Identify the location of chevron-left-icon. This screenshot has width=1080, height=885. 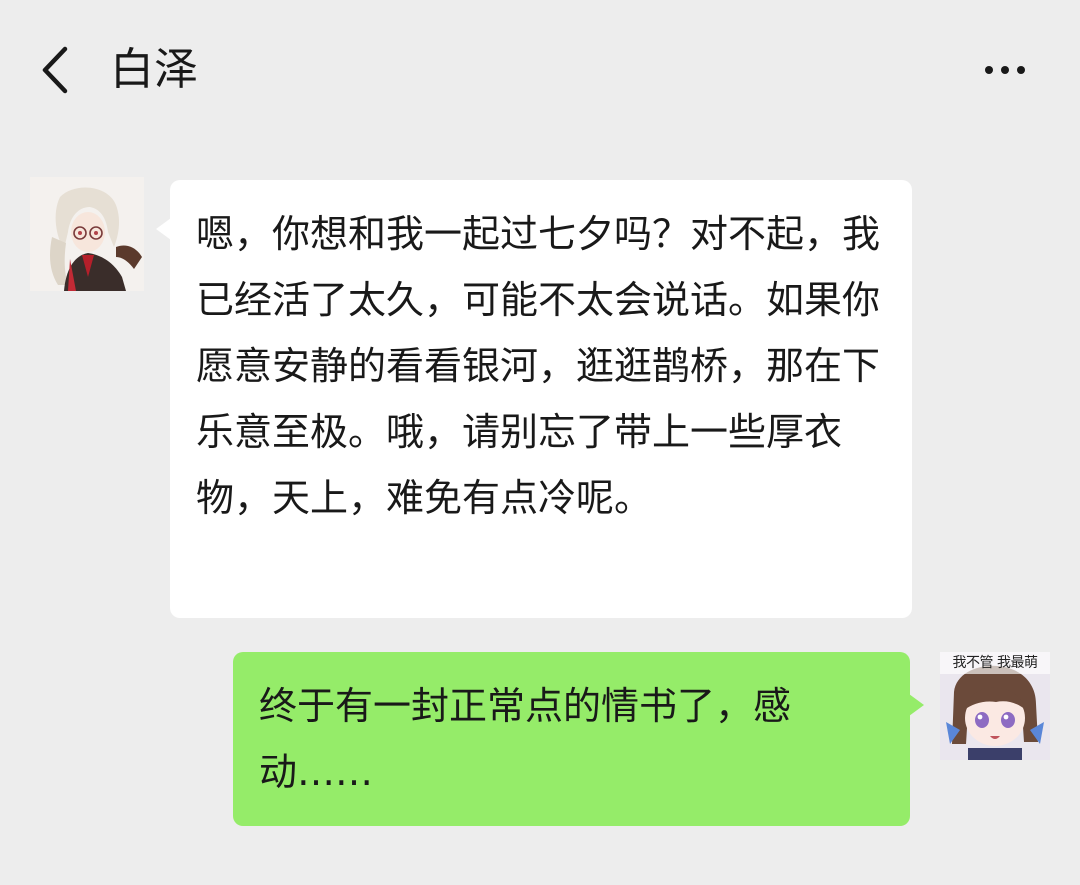
(55, 70).